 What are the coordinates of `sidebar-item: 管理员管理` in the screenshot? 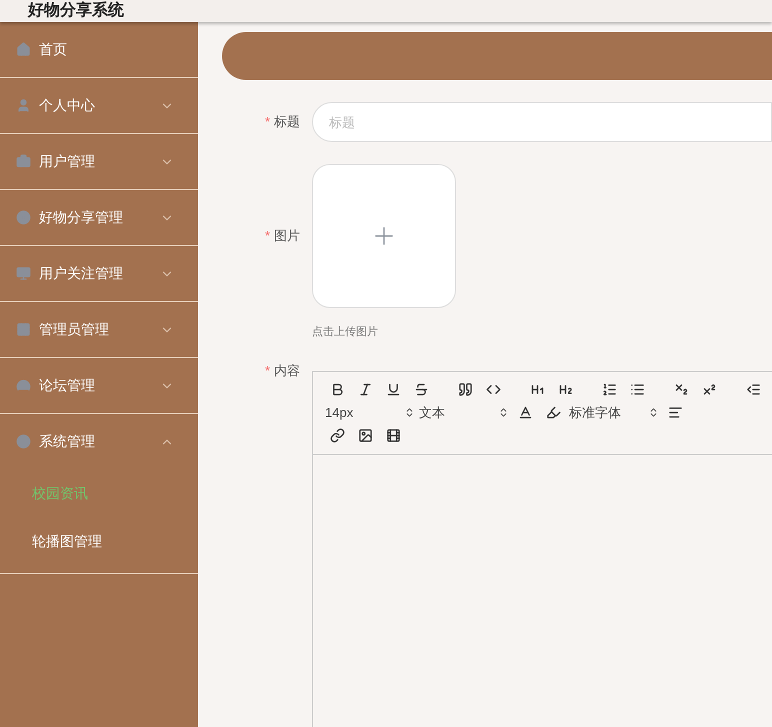 It's located at (99, 329).